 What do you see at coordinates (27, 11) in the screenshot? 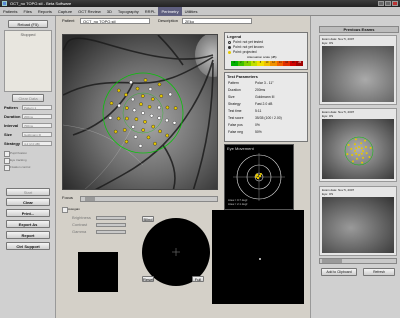
I see `menu-files: Files` at bounding box center [27, 11].